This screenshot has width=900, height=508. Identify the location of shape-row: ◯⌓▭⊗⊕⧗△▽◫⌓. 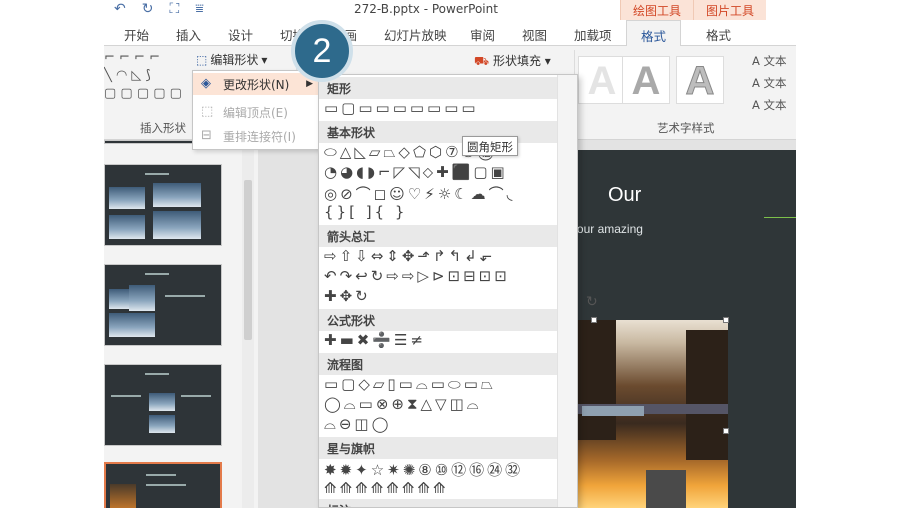
(403, 405).